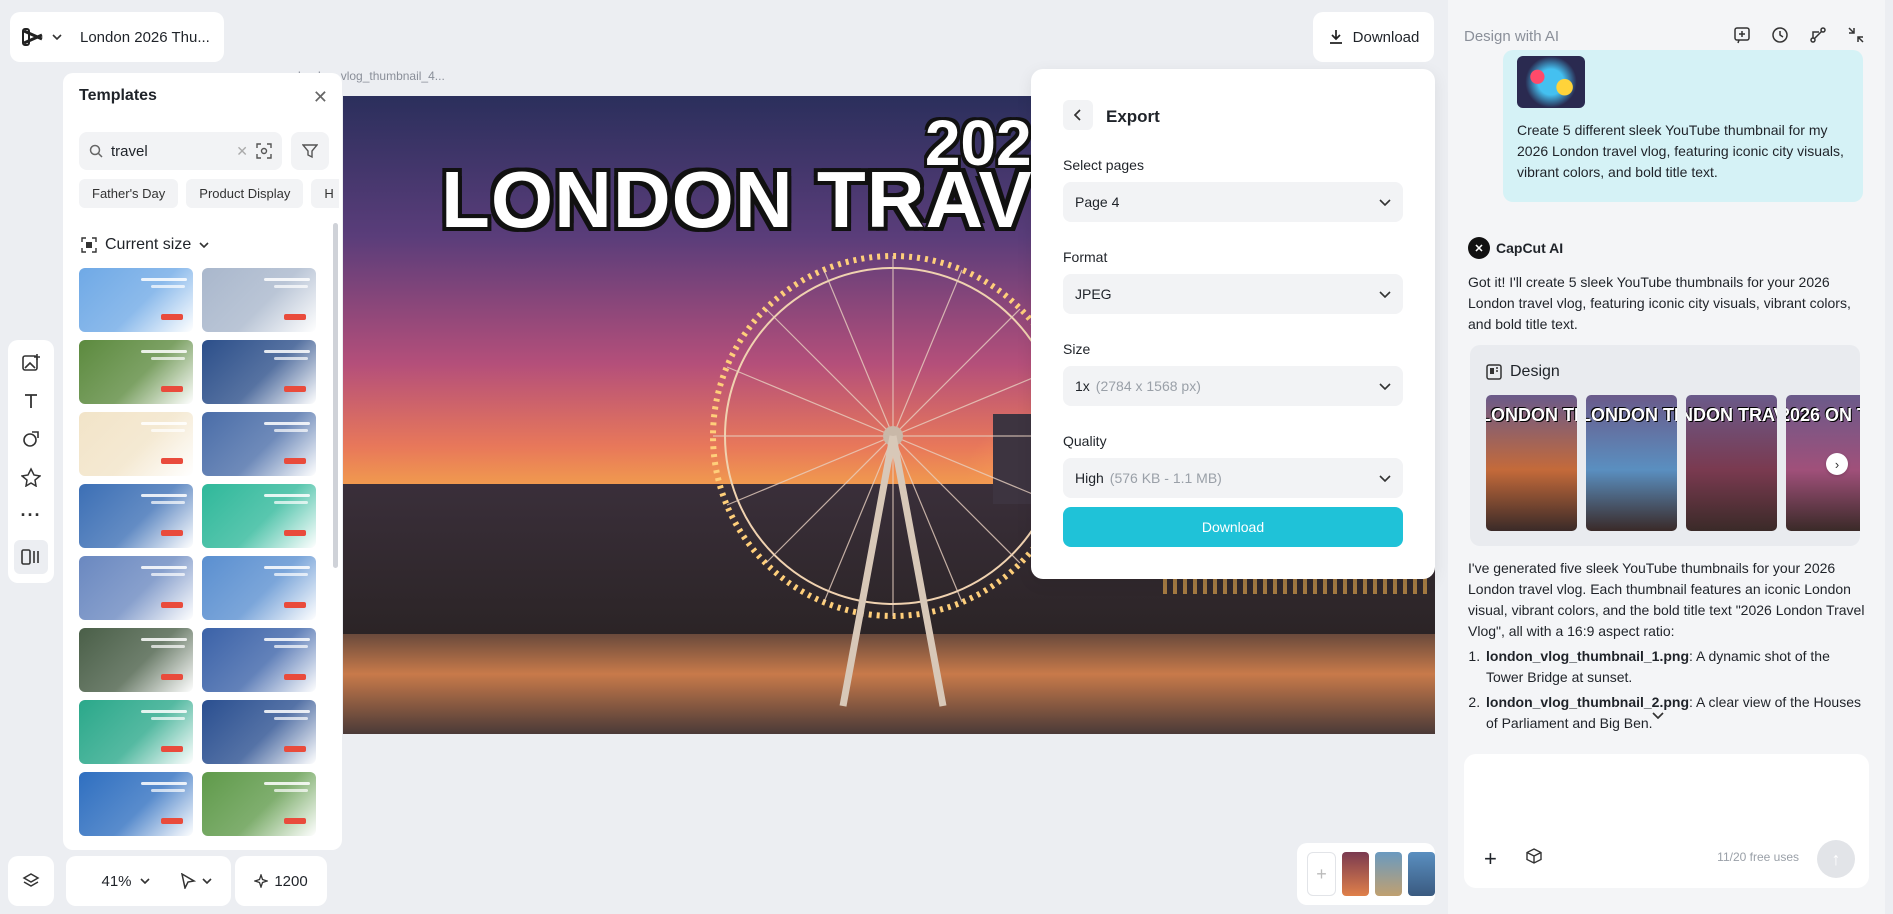 Image resolution: width=1893 pixels, height=914 pixels. I want to click on collapse-icon, so click(1856, 35).